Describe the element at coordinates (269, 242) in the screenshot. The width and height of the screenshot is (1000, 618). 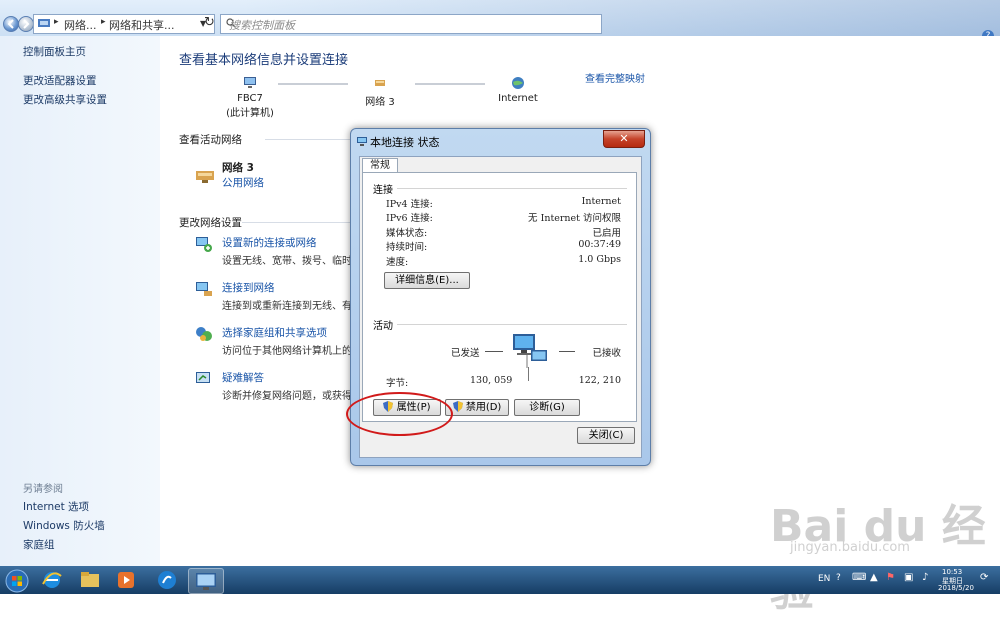
I see `task-new-connection-link: 设置新的连接或网络` at that location.